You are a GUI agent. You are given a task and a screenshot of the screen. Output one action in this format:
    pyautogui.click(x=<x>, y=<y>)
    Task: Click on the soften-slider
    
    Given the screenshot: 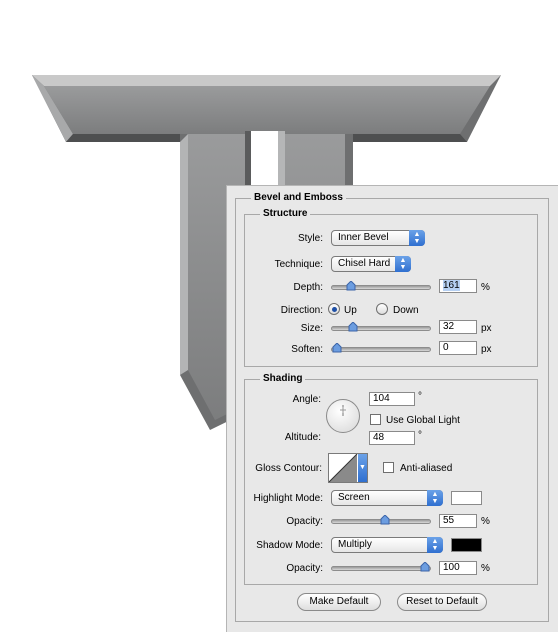 What is the action you would take?
    pyautogui.click(x=381, y=348)
    